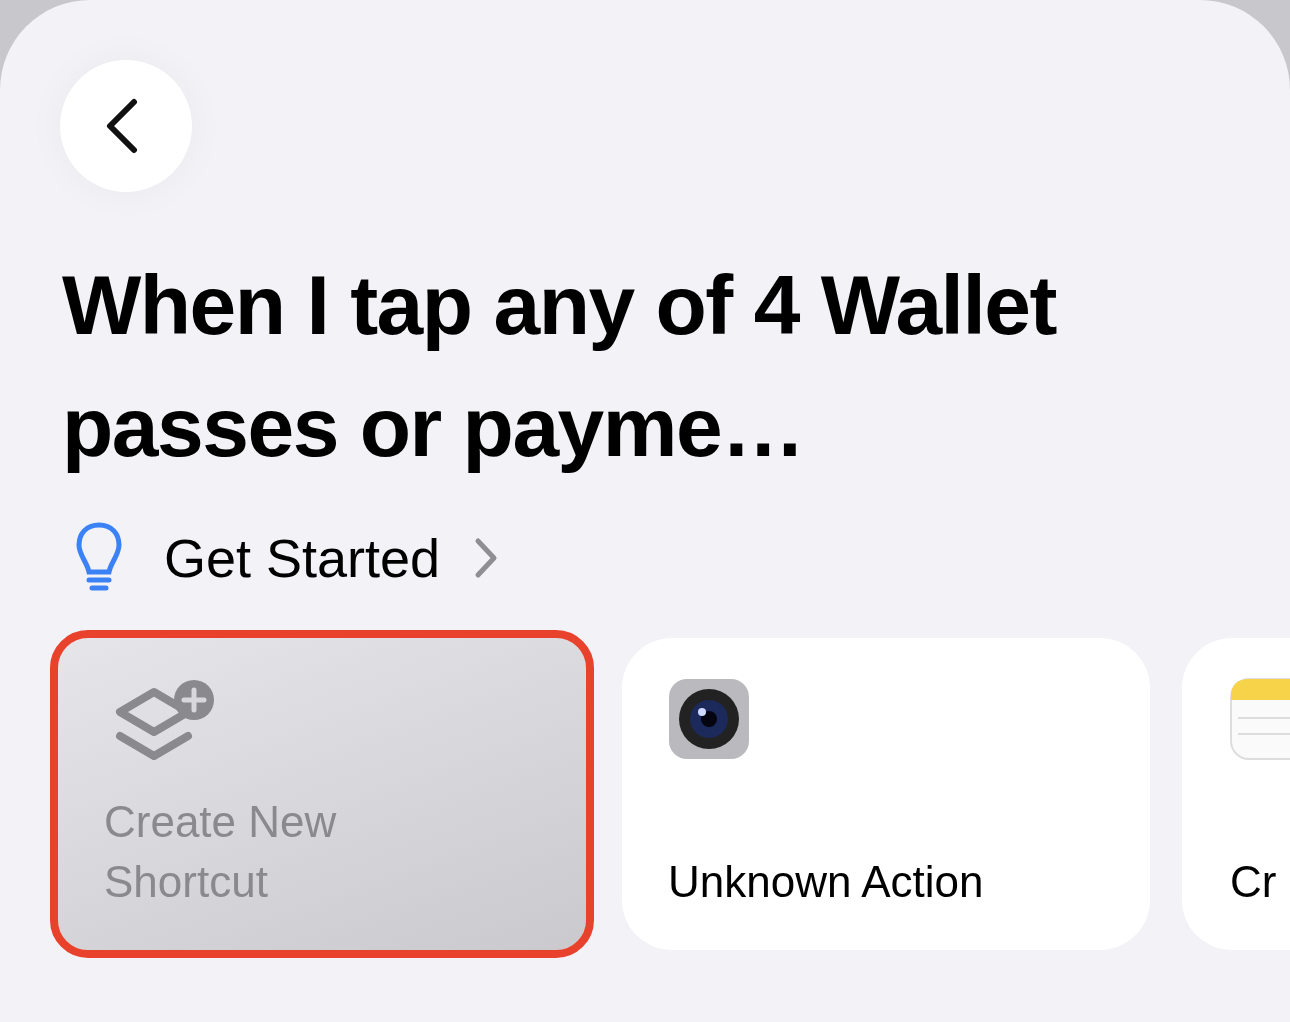  Describe the element at coordinates (1254, 882) in the screenshot. I see `card-label: Cr` at that location.